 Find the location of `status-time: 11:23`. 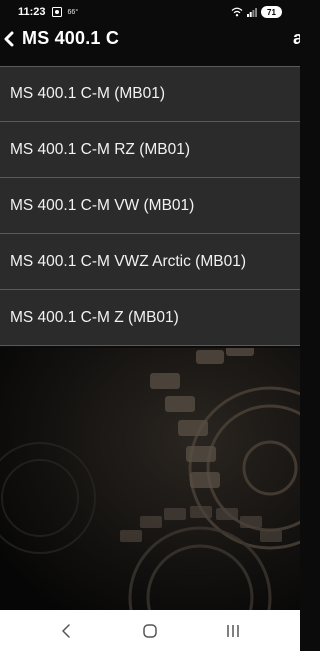

status-time: 11:23 is located at coordinates (32, 12).